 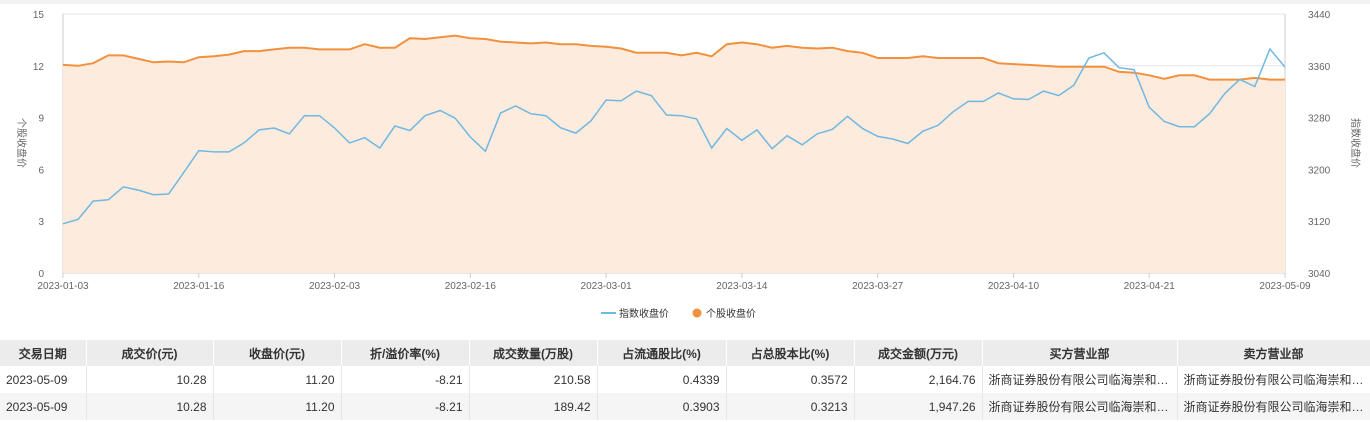 I want to click on y-left-tick-label: 15, so click(x=39, y=15).